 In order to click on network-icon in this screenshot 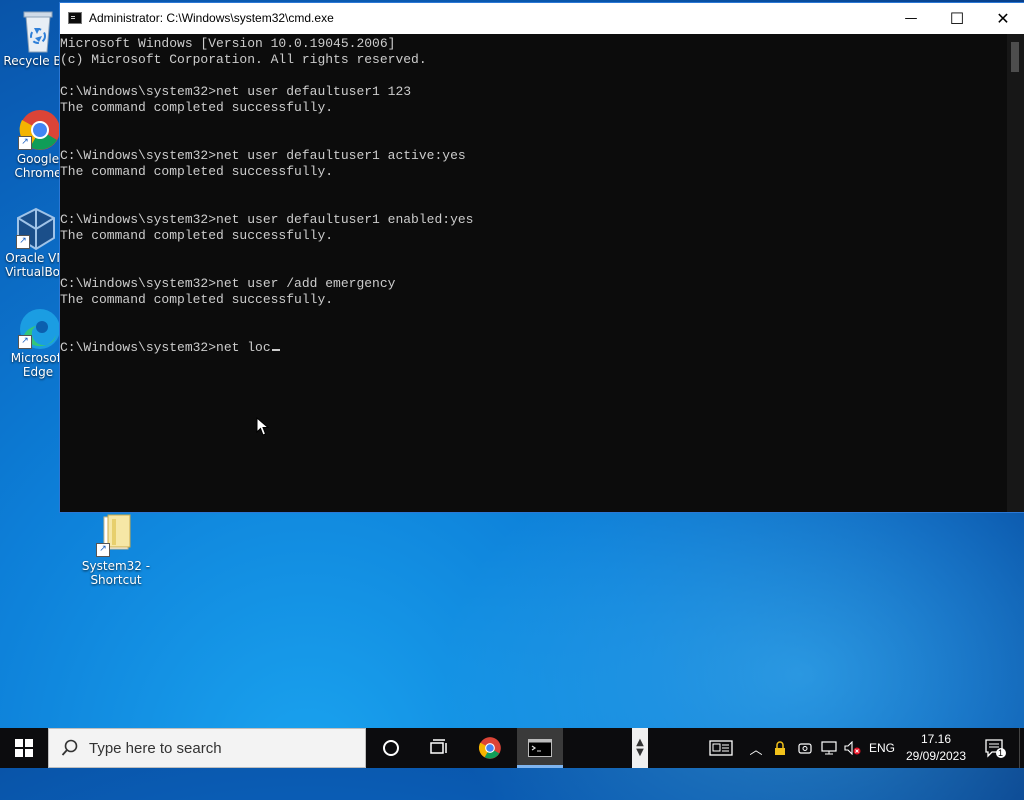, I will do `click(829, 748)`.